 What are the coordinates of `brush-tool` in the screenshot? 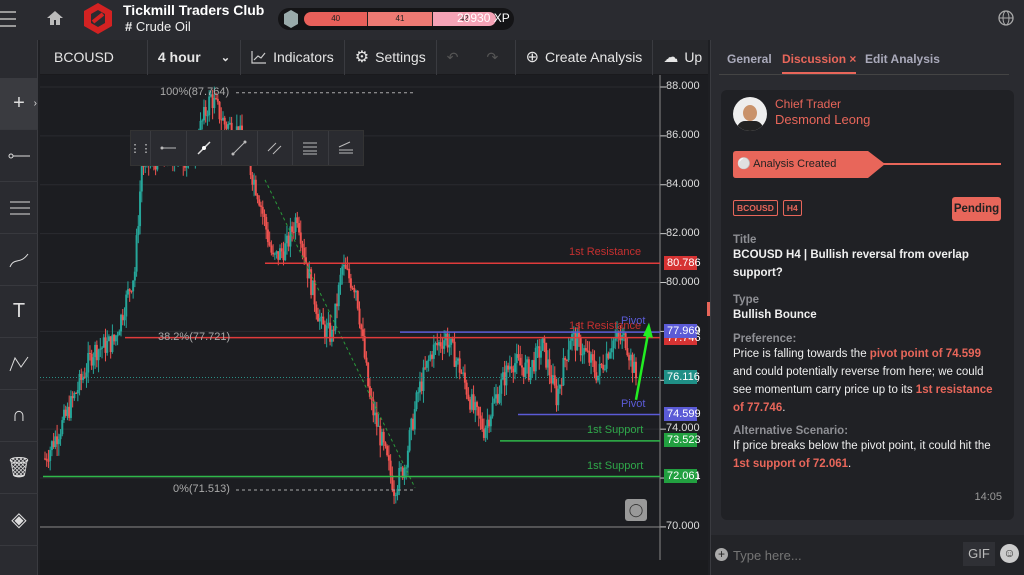 It's located at (19, 260).